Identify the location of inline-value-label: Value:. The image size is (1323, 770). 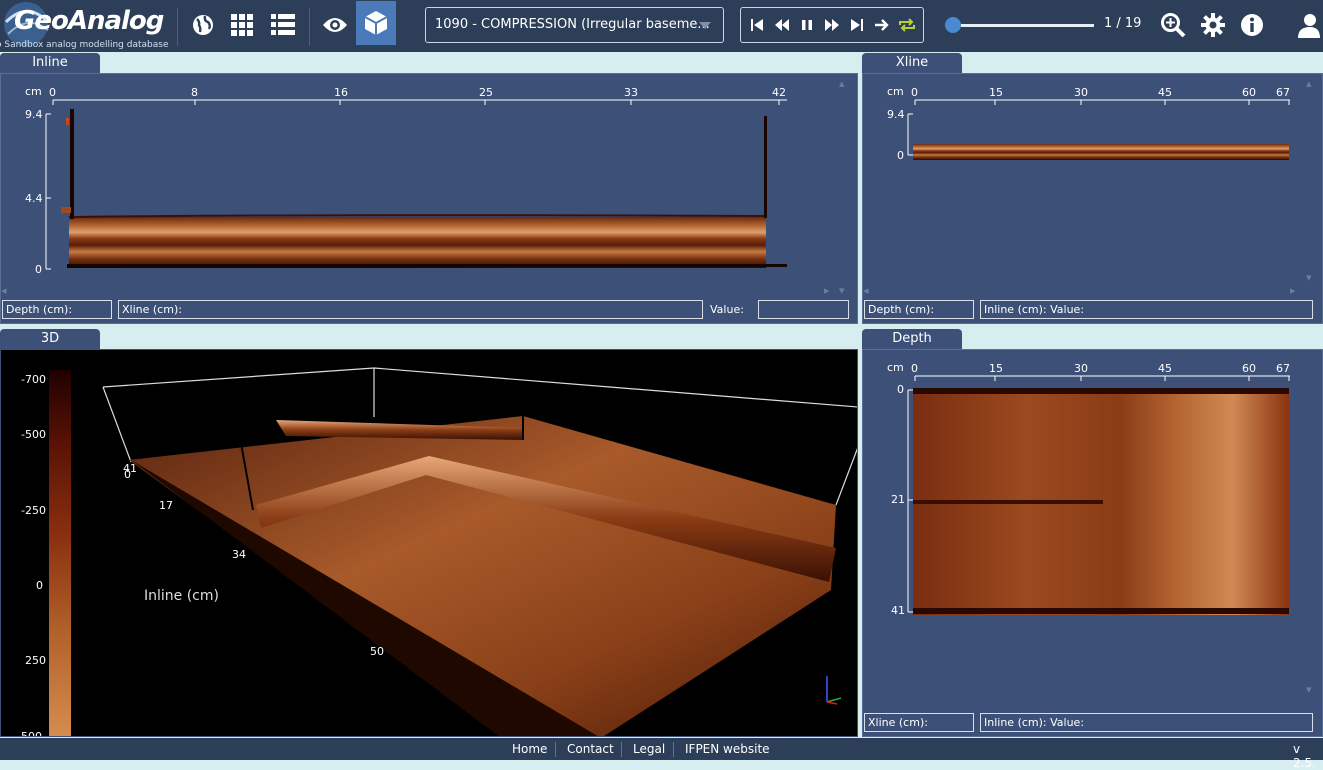
(727, 309).